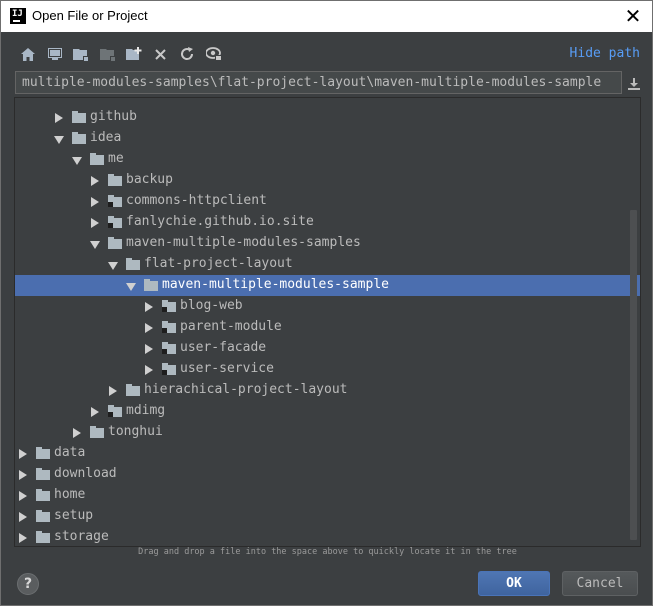  What do you see at coordinates (327, 516) in the screenshot?
I see `tree-row: setup` at bounding box center [327, 516].